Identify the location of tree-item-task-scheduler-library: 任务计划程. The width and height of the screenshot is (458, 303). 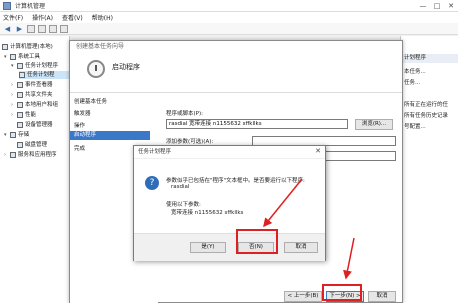
(44, 75).